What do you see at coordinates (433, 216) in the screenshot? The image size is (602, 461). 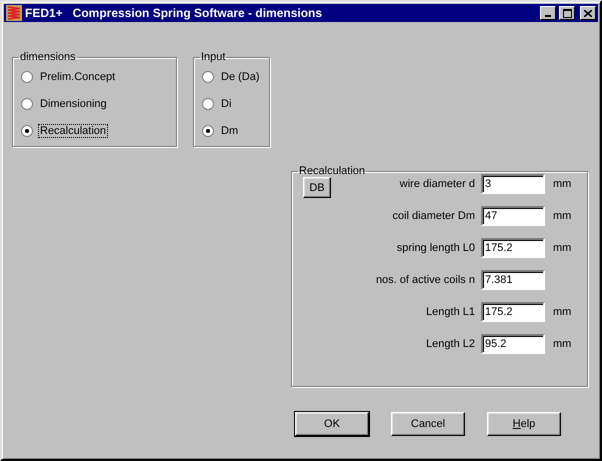 I see `field-label: coil diameter Dm` at bounding box center [433, 216].